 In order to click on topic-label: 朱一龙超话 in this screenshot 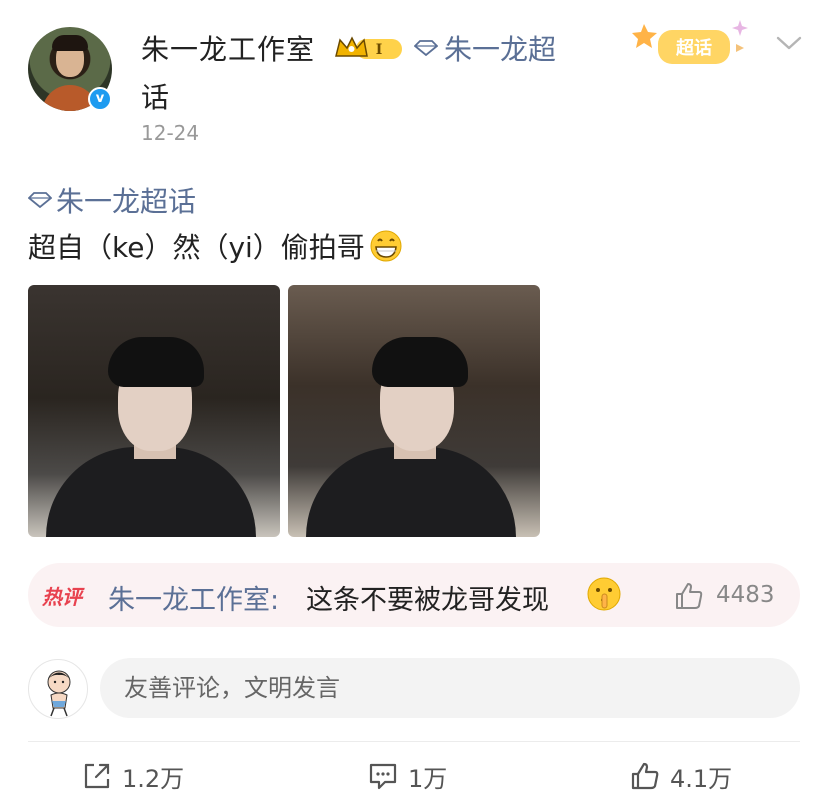, I will do `click(126, 201)`.